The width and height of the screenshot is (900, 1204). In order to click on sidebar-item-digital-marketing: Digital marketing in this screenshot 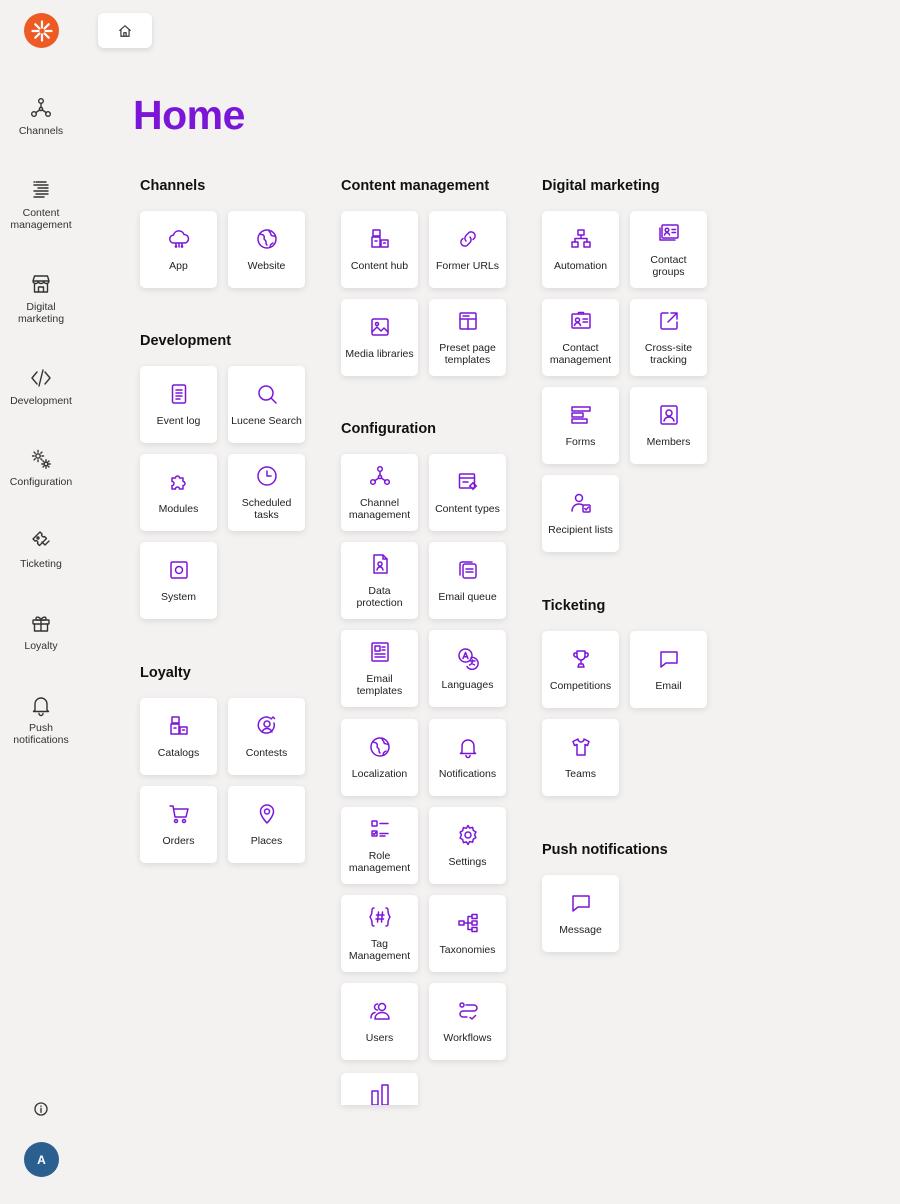, I will do `click(41, 298)`.